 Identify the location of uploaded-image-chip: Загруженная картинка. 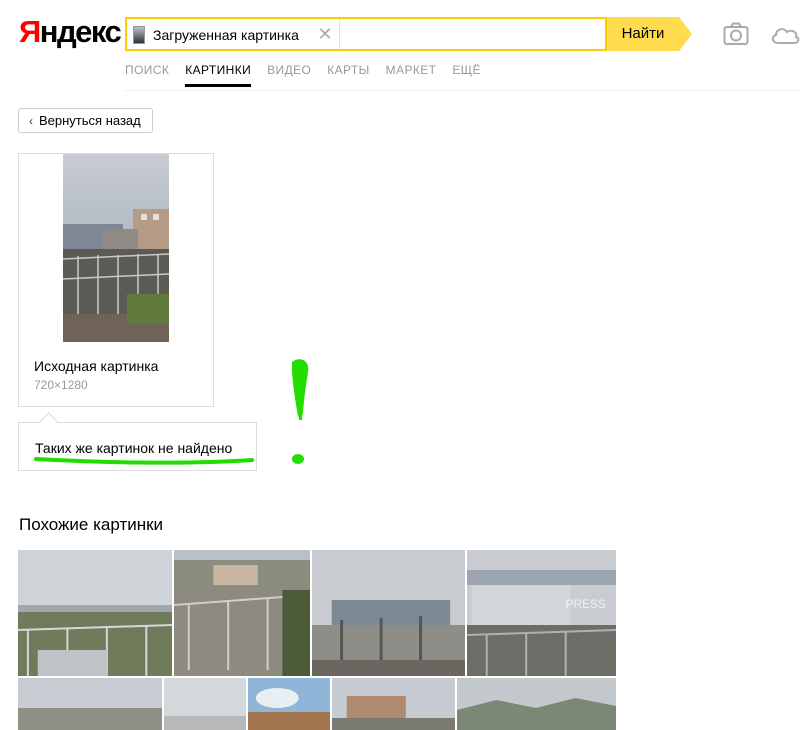
(216, 35).